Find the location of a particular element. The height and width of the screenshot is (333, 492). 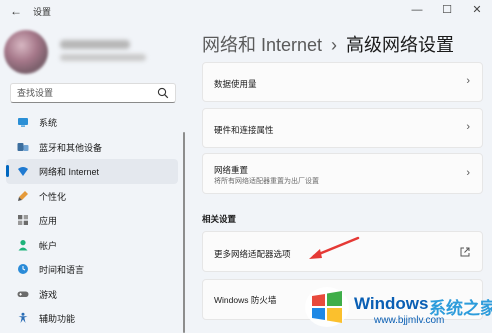

sidebar-item-label: 蓝牙和其他设备 is located at coordinates (71, 147).